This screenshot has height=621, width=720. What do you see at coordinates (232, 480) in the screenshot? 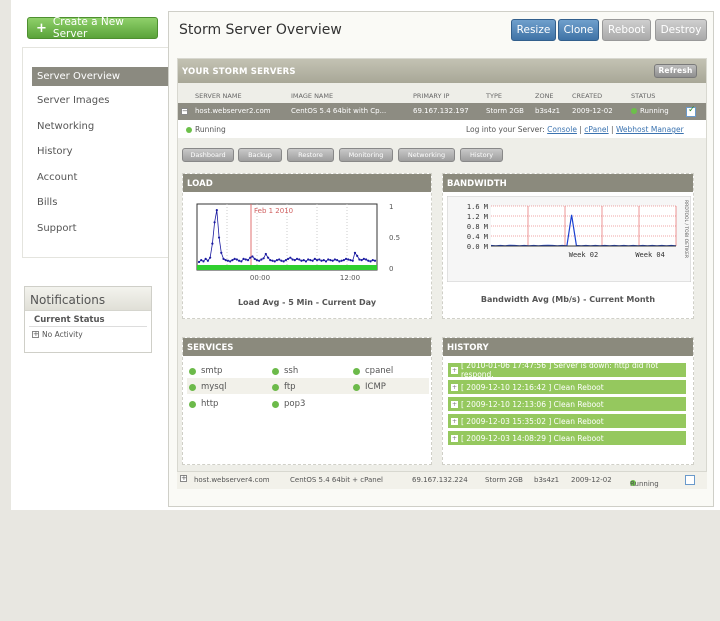
I see `server-name: host.webserver4.com` at bounding box center [232, 480].